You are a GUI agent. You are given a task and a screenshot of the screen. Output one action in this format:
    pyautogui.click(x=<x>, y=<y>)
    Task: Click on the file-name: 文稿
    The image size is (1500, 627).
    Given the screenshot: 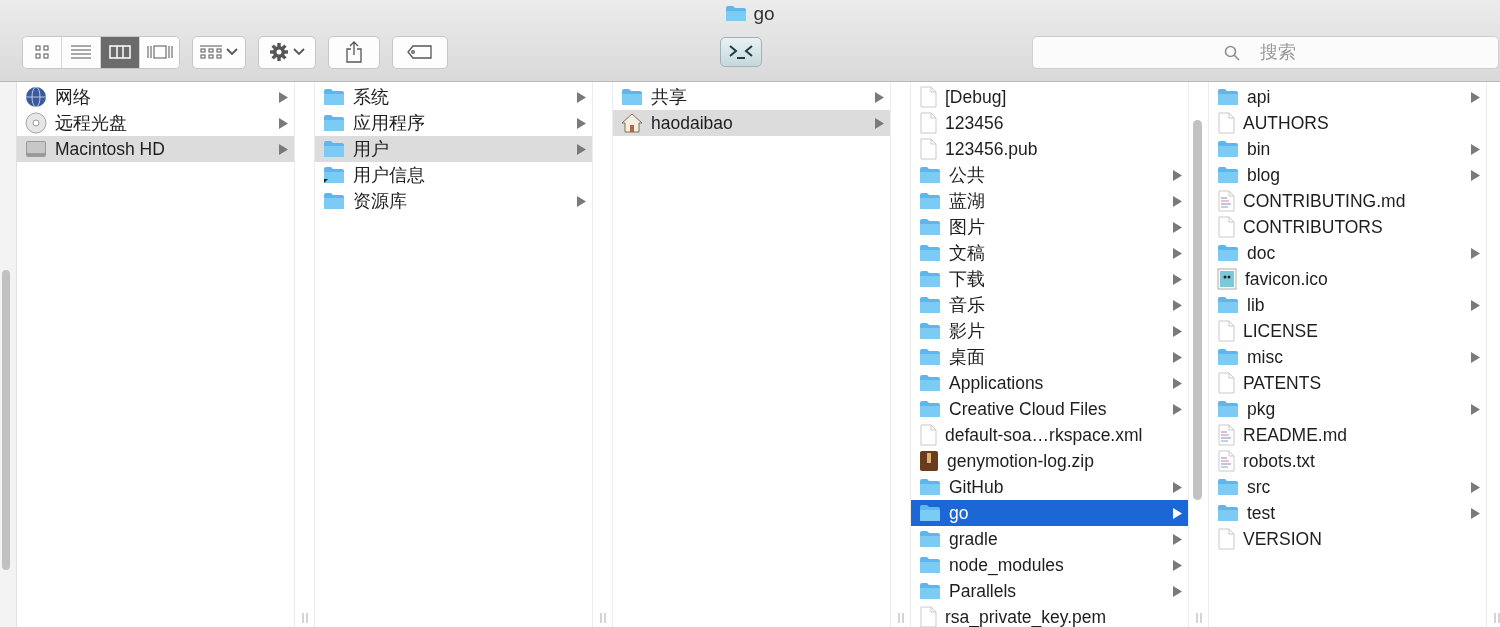 What is the action you would take?
    pyautogui.click(x=967, y=253)
    